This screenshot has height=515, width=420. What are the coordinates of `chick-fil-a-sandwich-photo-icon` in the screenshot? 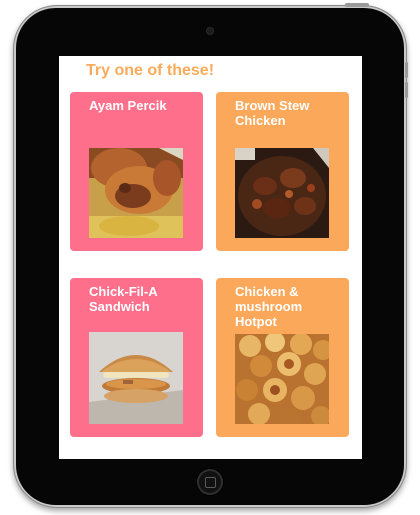 It's located at (136, 378).